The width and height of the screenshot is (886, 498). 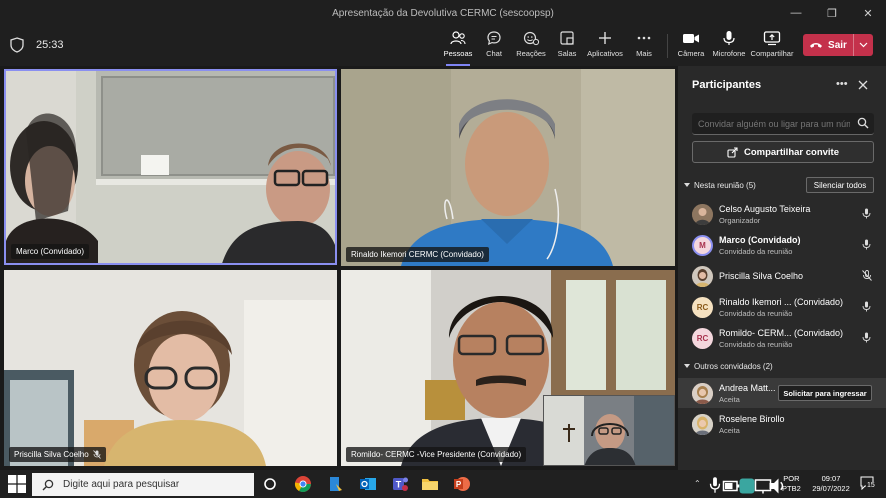 I want to click on participant-name: Celso Augusto Teixeira, so click(x=765, y=209).